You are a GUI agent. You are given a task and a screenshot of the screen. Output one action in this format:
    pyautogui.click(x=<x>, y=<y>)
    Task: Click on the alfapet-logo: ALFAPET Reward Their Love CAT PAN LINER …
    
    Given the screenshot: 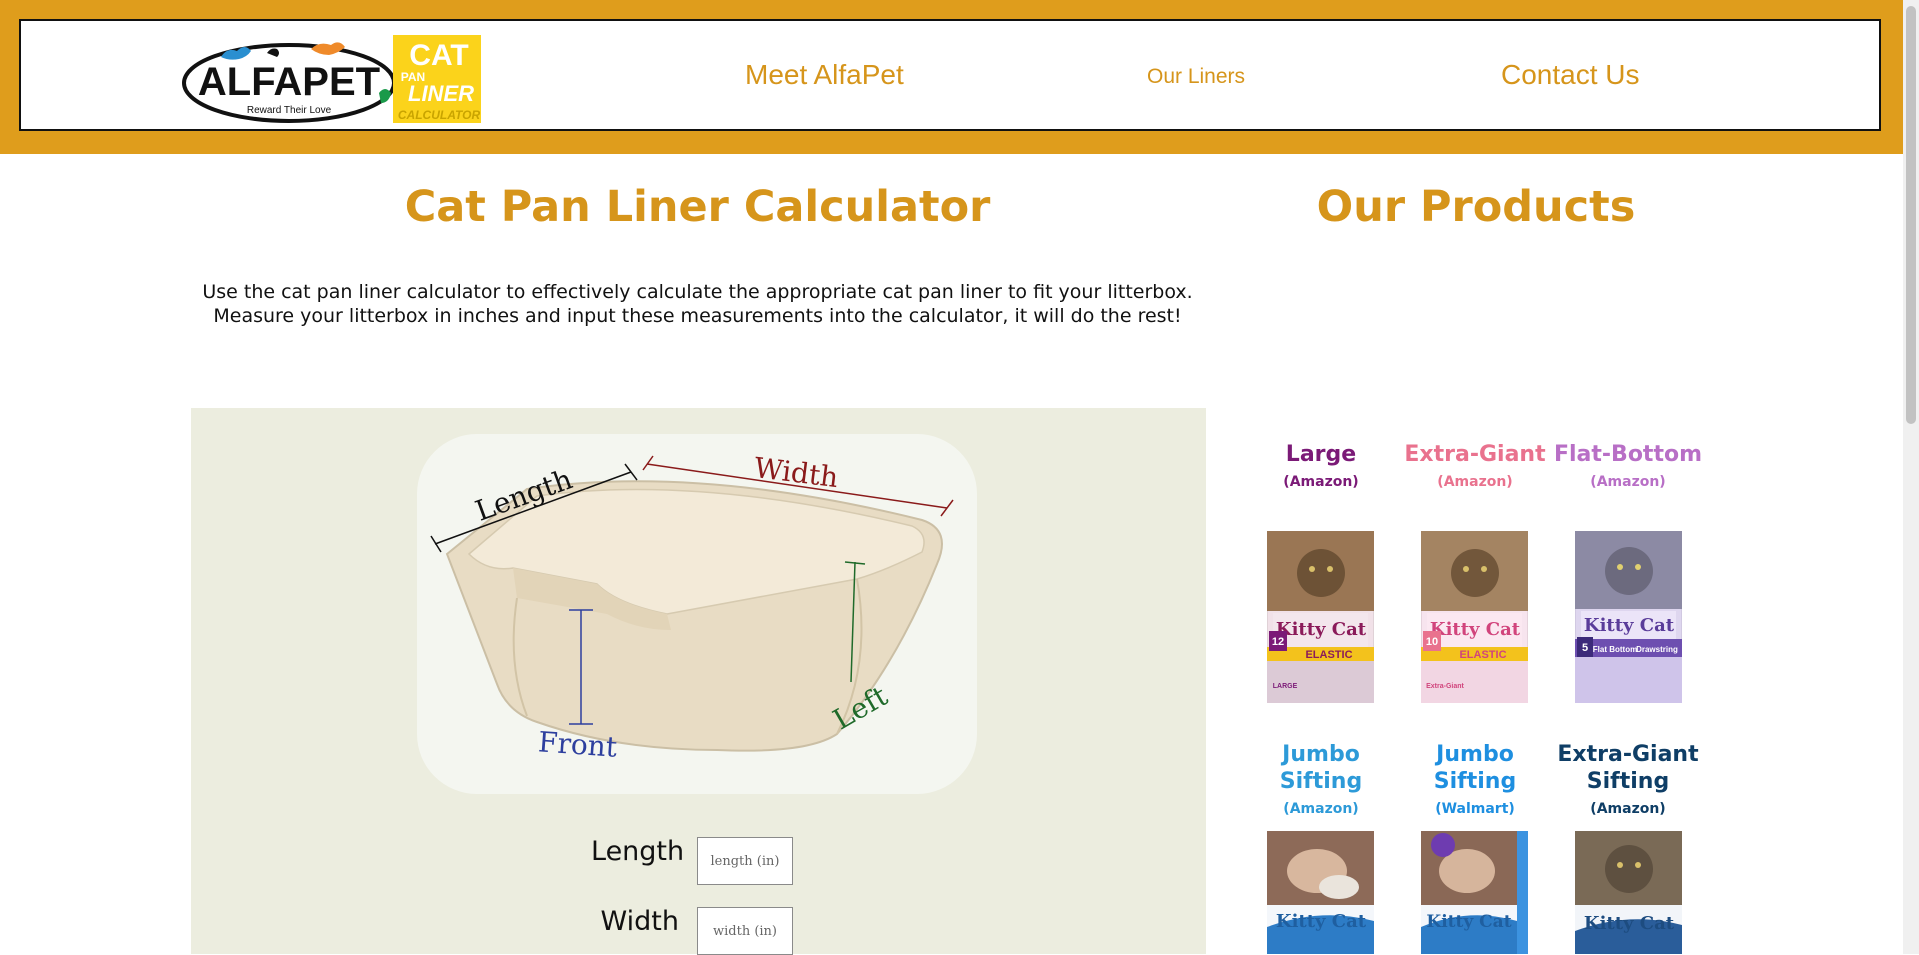 What is the action you would take?
    pyautogui.click(x=346, y=81)
    